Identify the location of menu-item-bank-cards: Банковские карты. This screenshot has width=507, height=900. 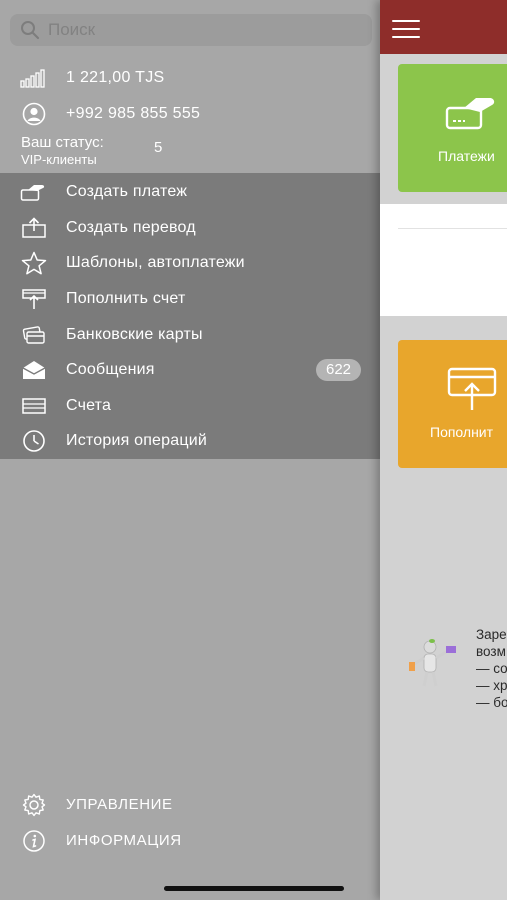
(190, 334).